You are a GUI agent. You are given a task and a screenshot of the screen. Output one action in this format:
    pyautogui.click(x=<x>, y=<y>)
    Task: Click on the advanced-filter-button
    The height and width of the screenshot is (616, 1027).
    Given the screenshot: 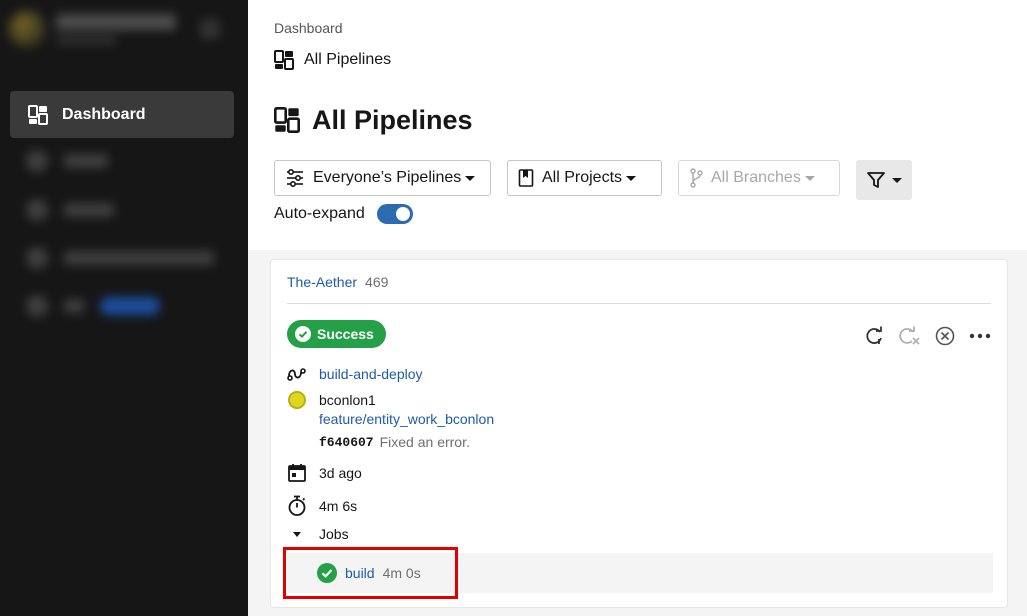 What is the action you would take?
    pyautogui.click(x=884, y=180)
    